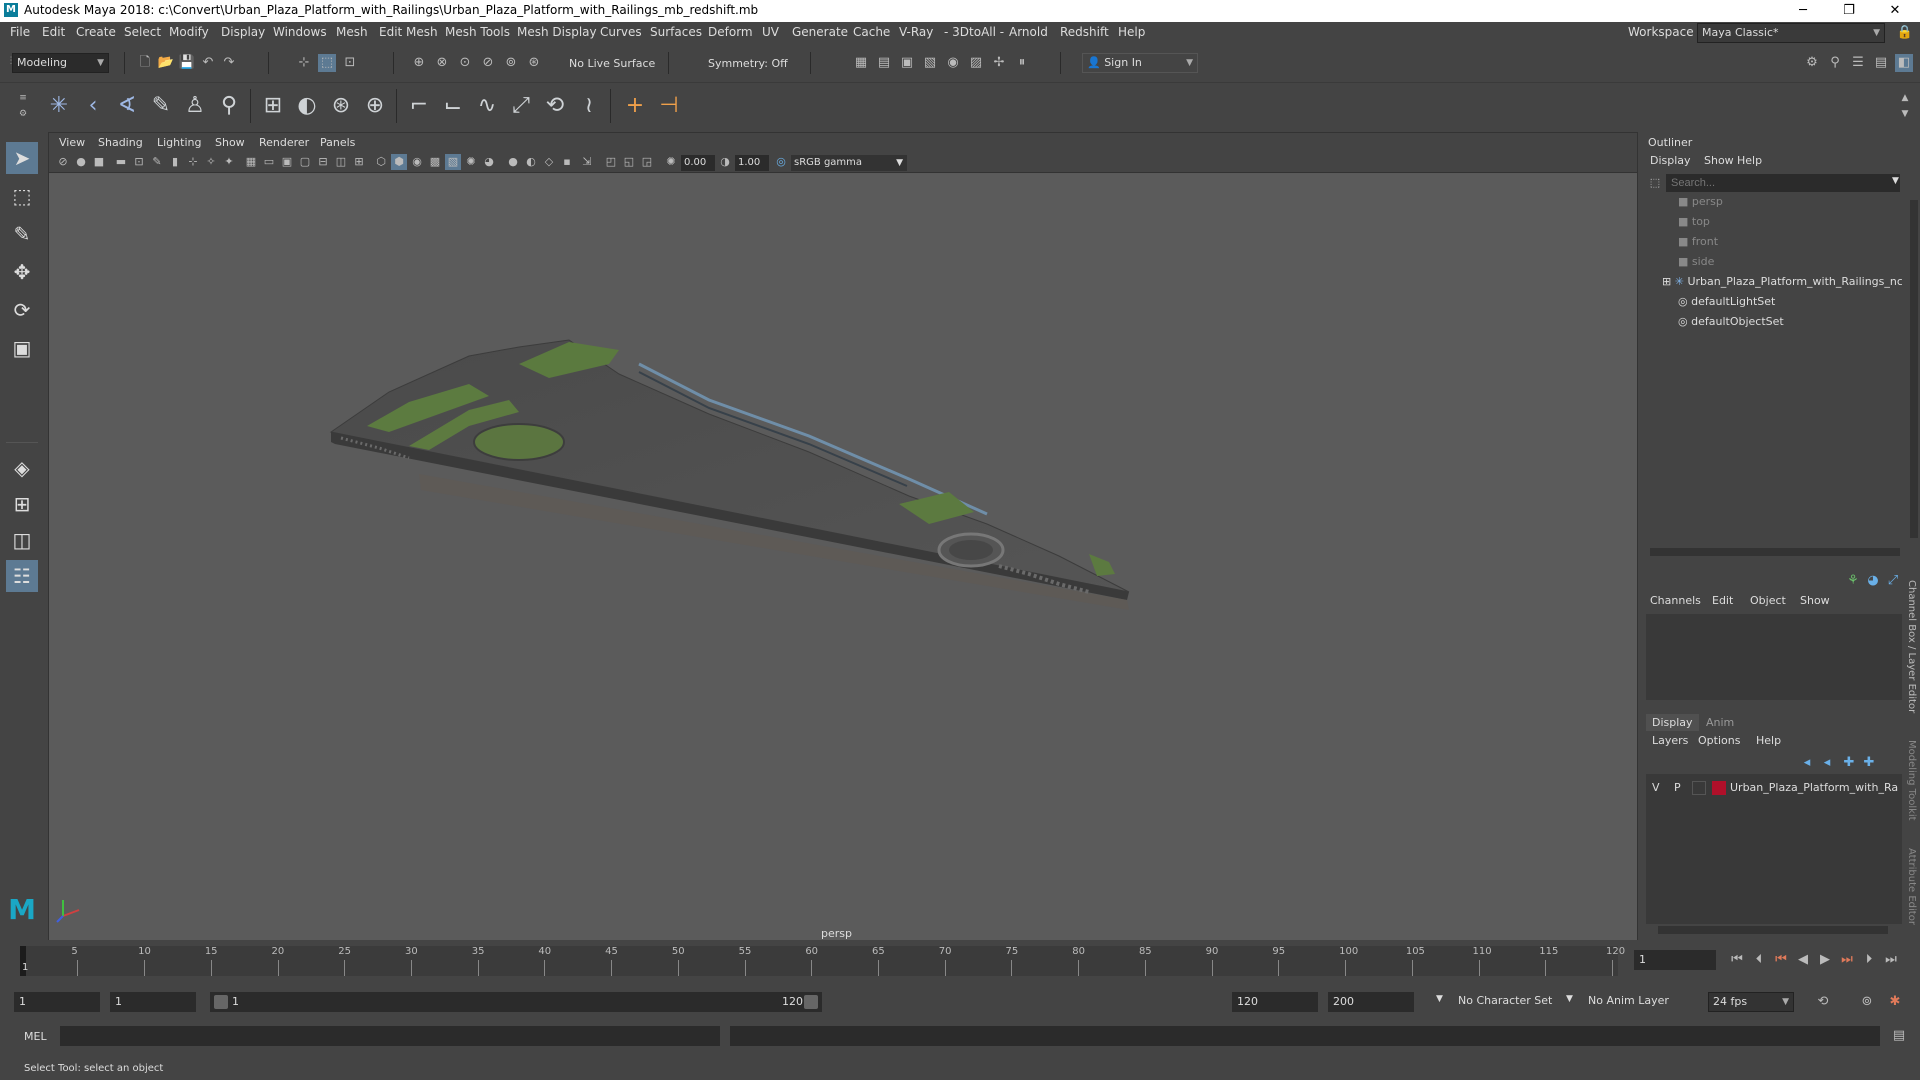  What do you see at coordinates (1022, 63) in the screenshot?
I see `pause-icon: ⏸` at bounding box center [1022, 63].